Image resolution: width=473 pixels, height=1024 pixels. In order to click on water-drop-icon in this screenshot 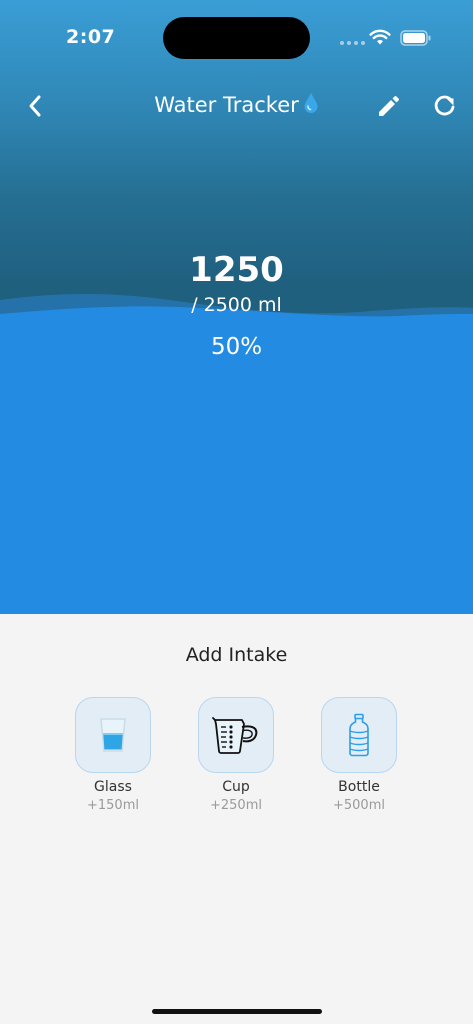, I will do `click(311, 103)`.